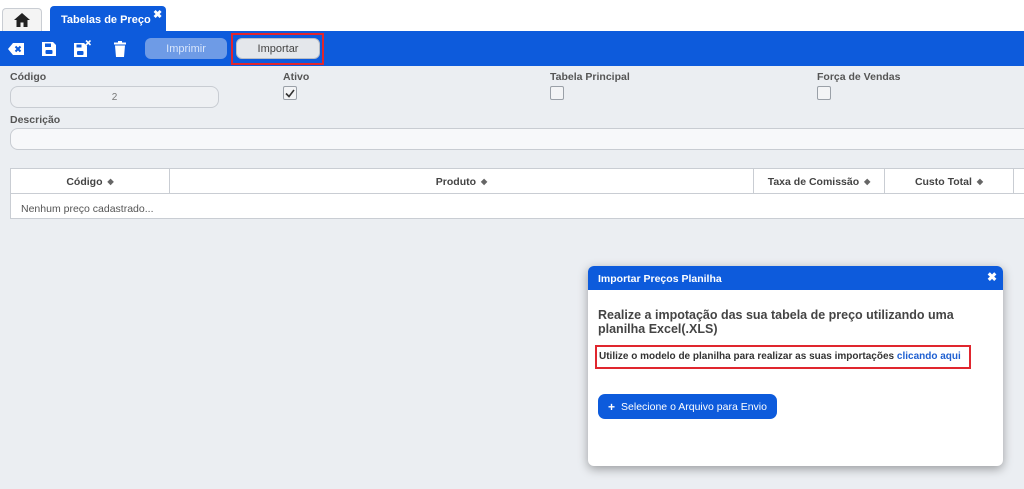  I want to click on forca-vendas-checkbox, so click(824, 93).